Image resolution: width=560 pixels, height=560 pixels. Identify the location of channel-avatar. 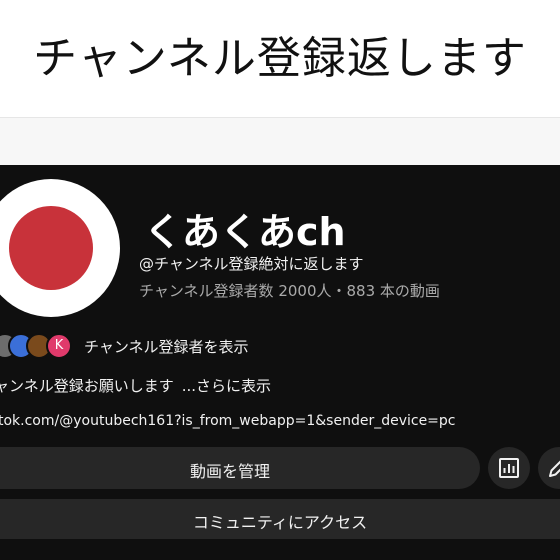
(60, 248).